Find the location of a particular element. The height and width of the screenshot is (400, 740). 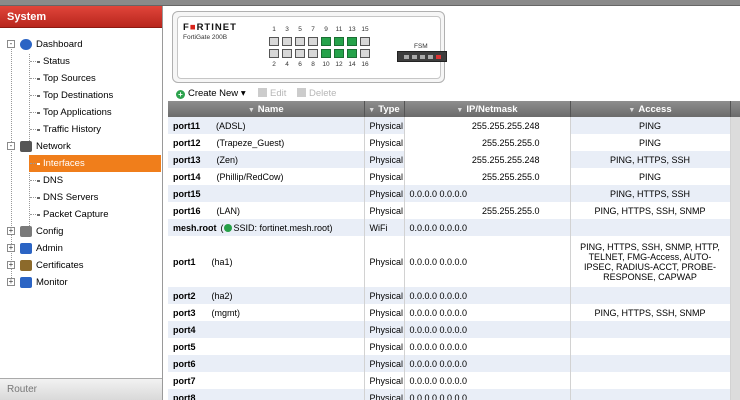

table-row: port8 Physical 0.0.0.0 0.0.0.0 is located at coordinates (454, 394).